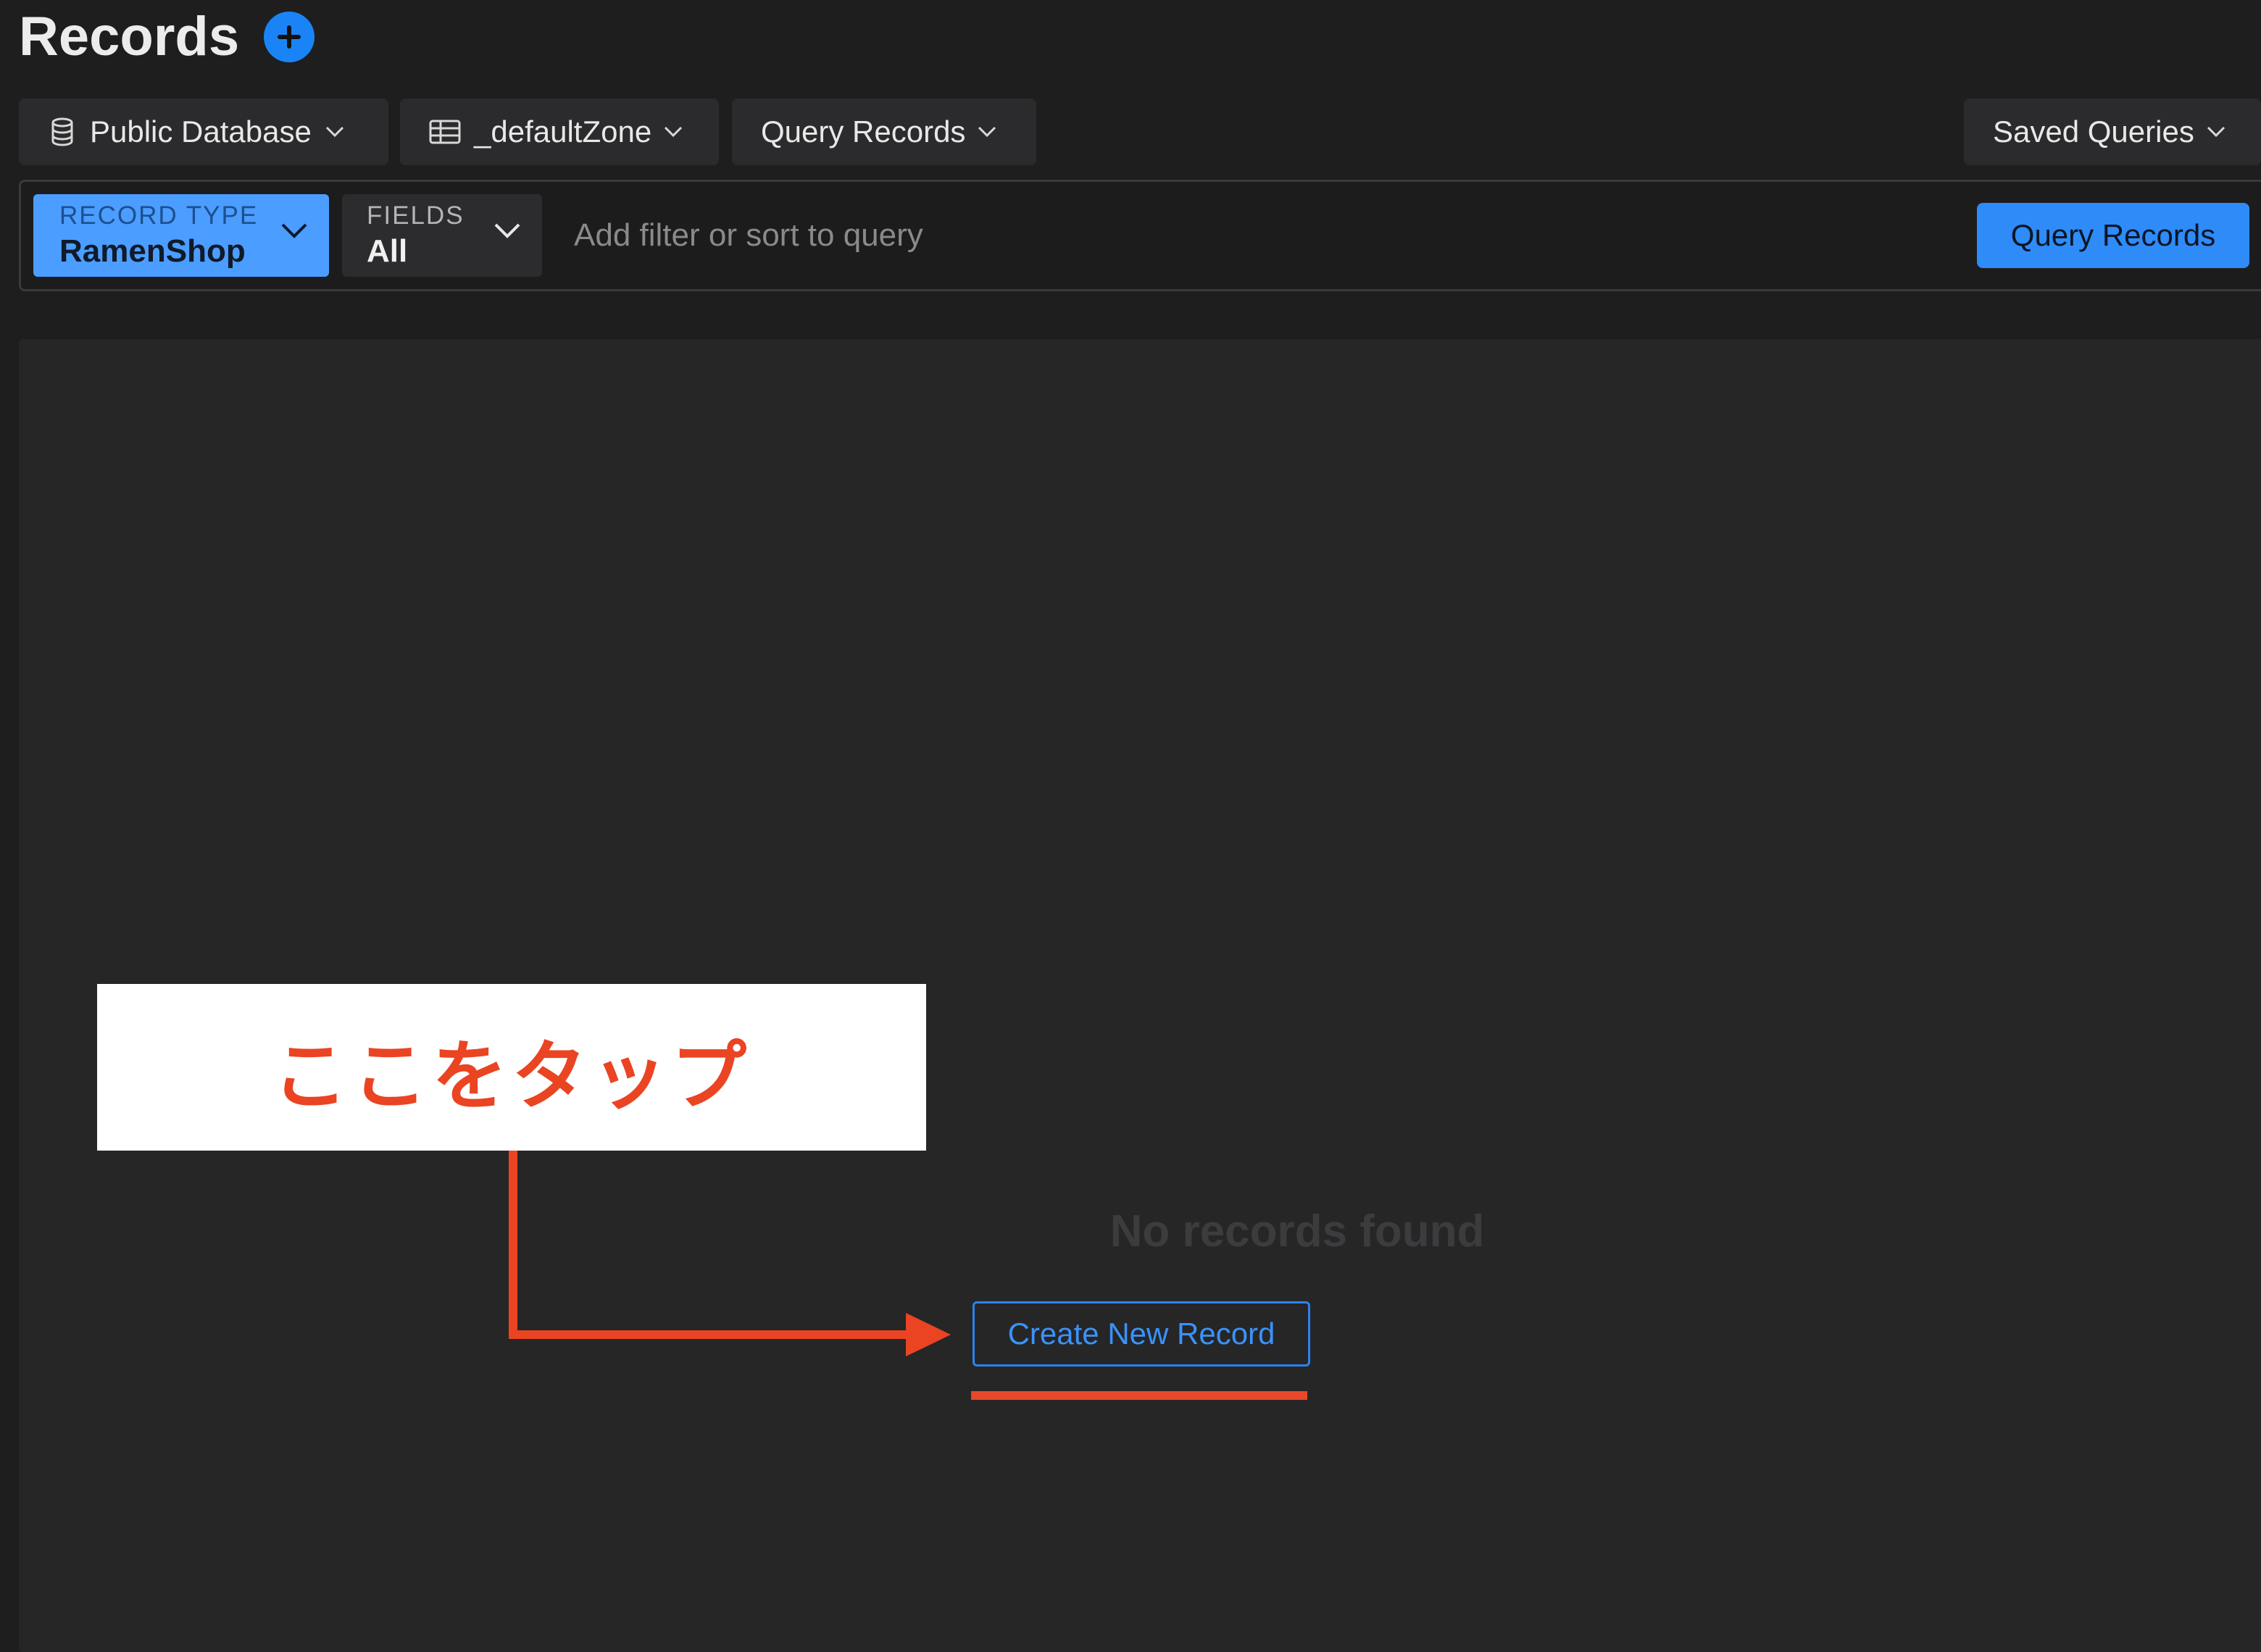 The height and width of the screenshot is (1652, 2261). What do you see at coordinates (2093, 131) in the screenshot?
I see `saved-queries-label: Saved Queries` at bounding box center [2093, 131].